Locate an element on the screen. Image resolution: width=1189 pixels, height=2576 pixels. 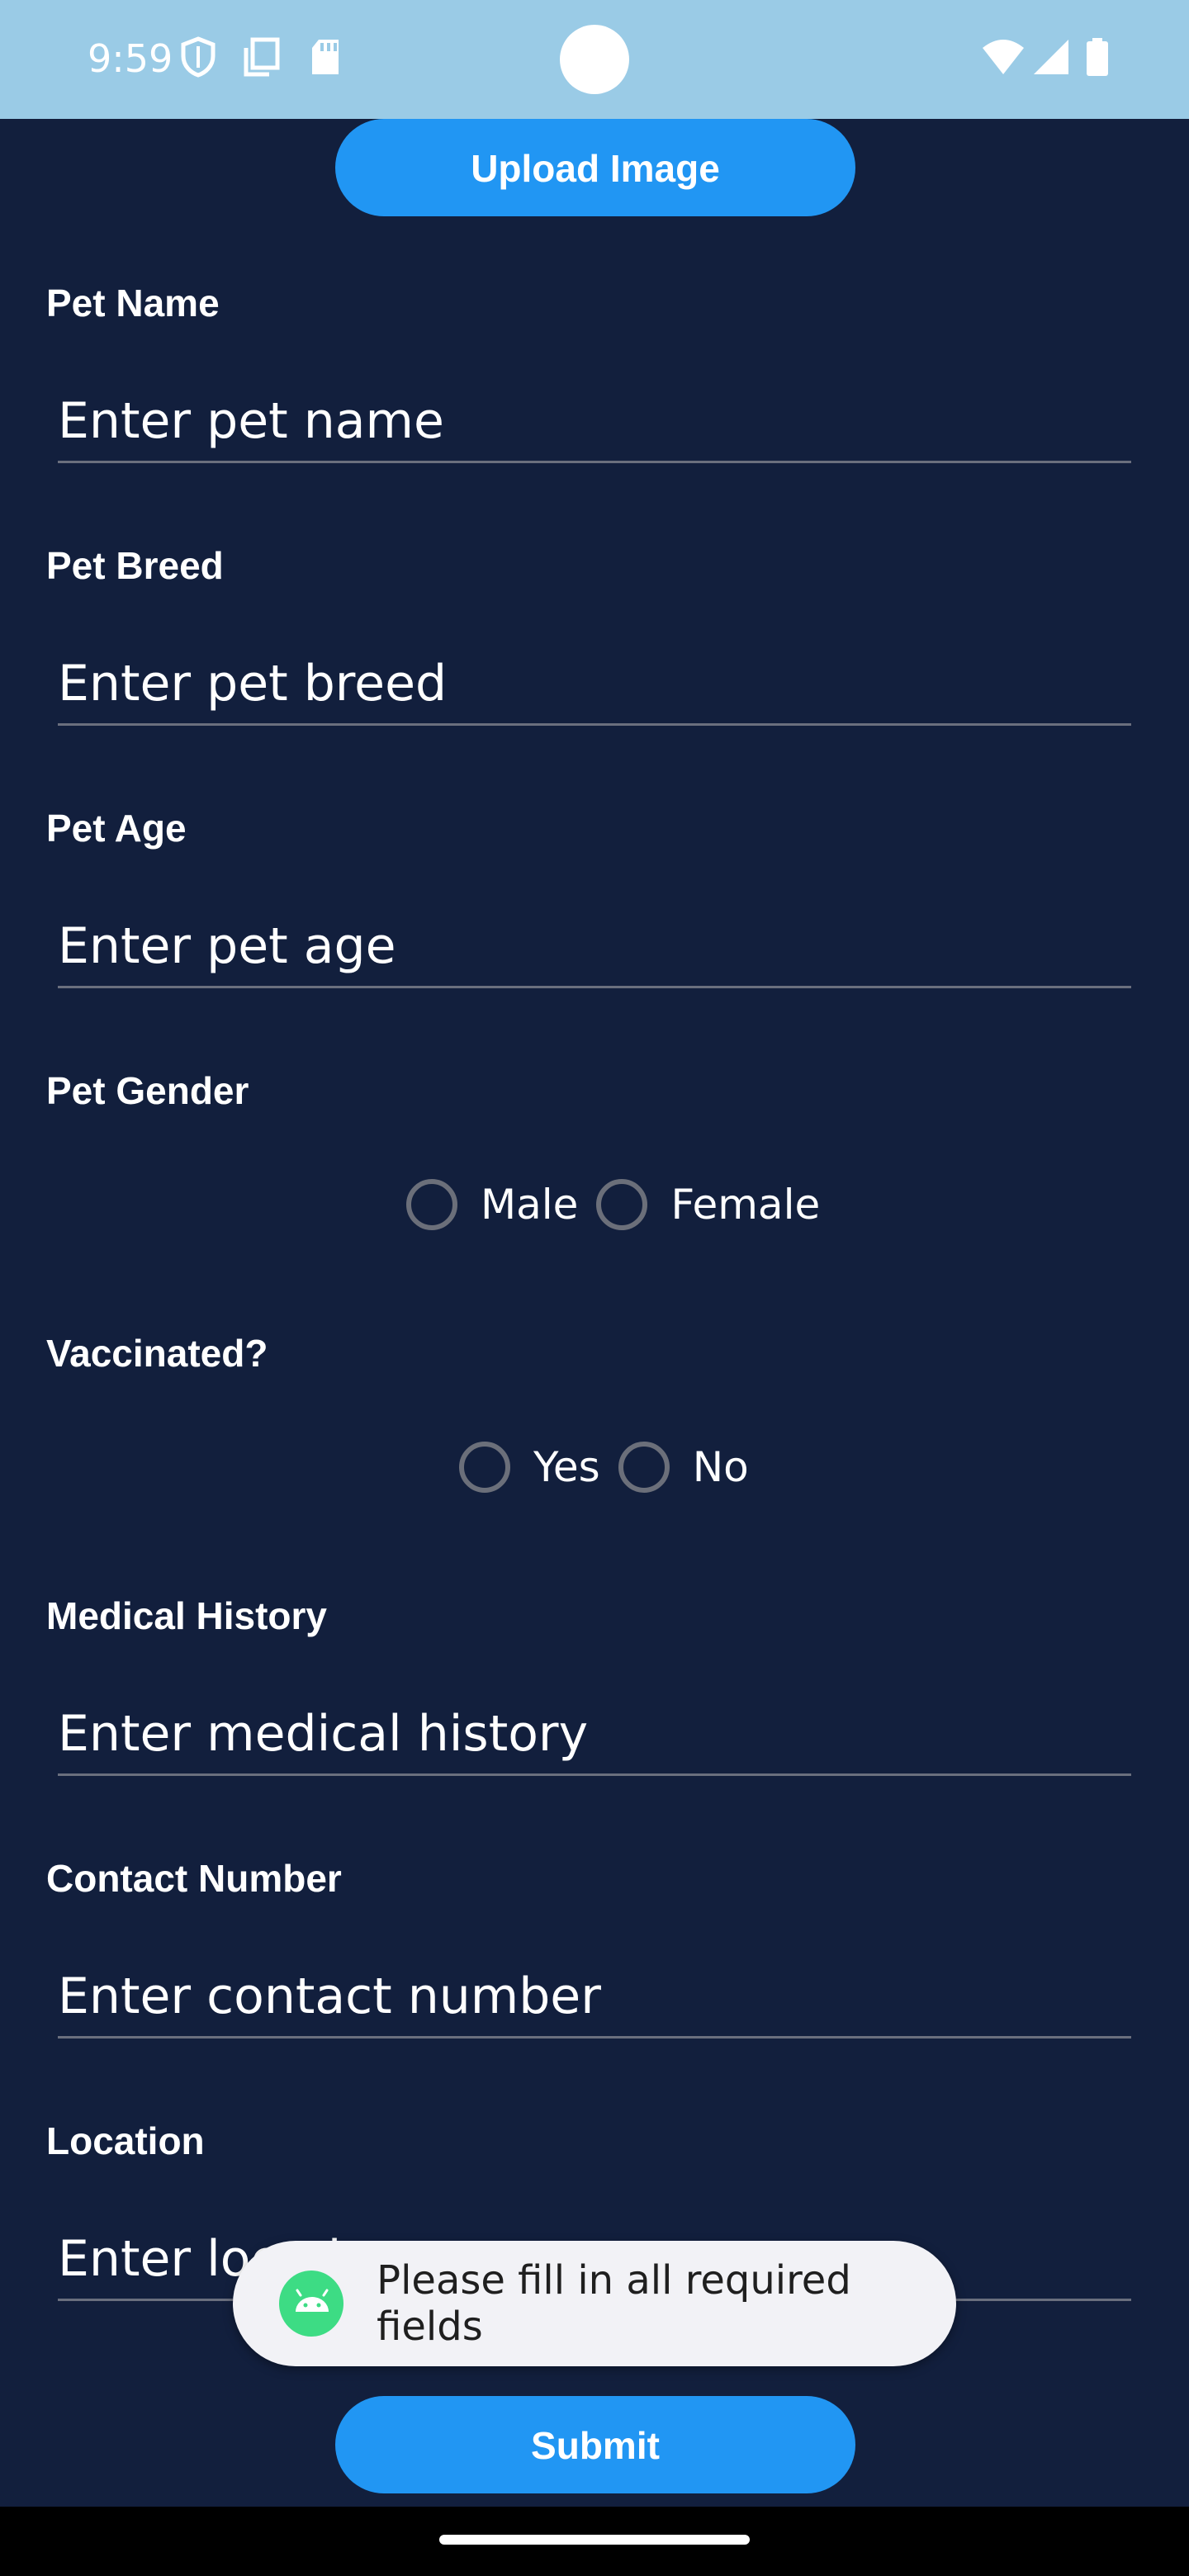
contact-number-input: Enter contact number is located at coordinates (594, 1998).